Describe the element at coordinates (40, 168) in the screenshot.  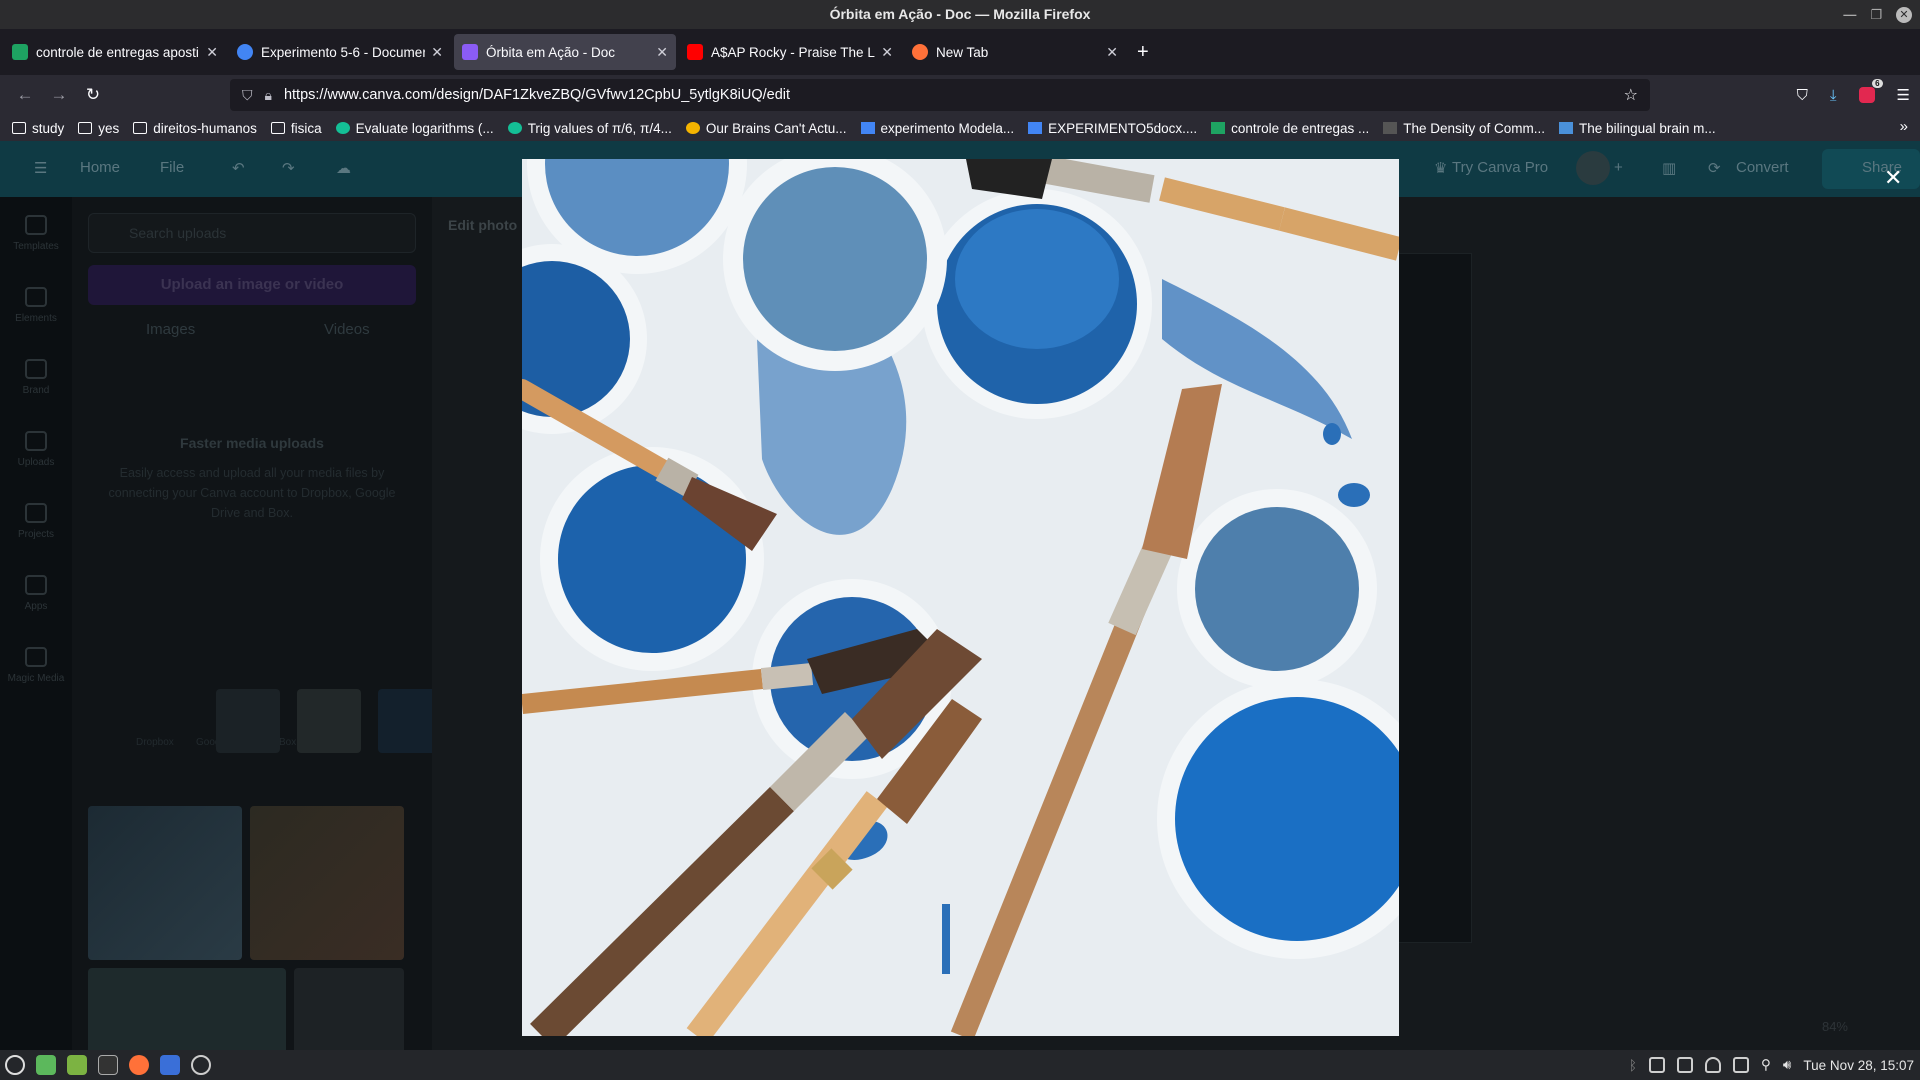
I see `hamburger-icon: ☰` at that location.